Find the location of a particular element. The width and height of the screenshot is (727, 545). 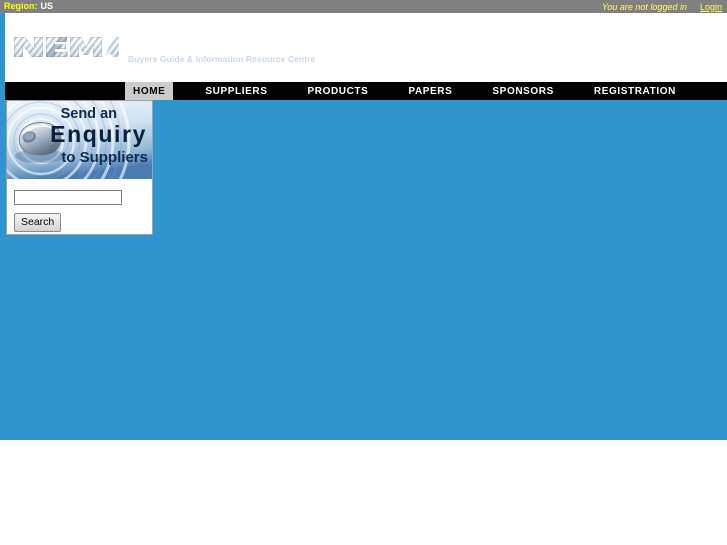

masthead-left-edge is located at coordinates (2, 47).